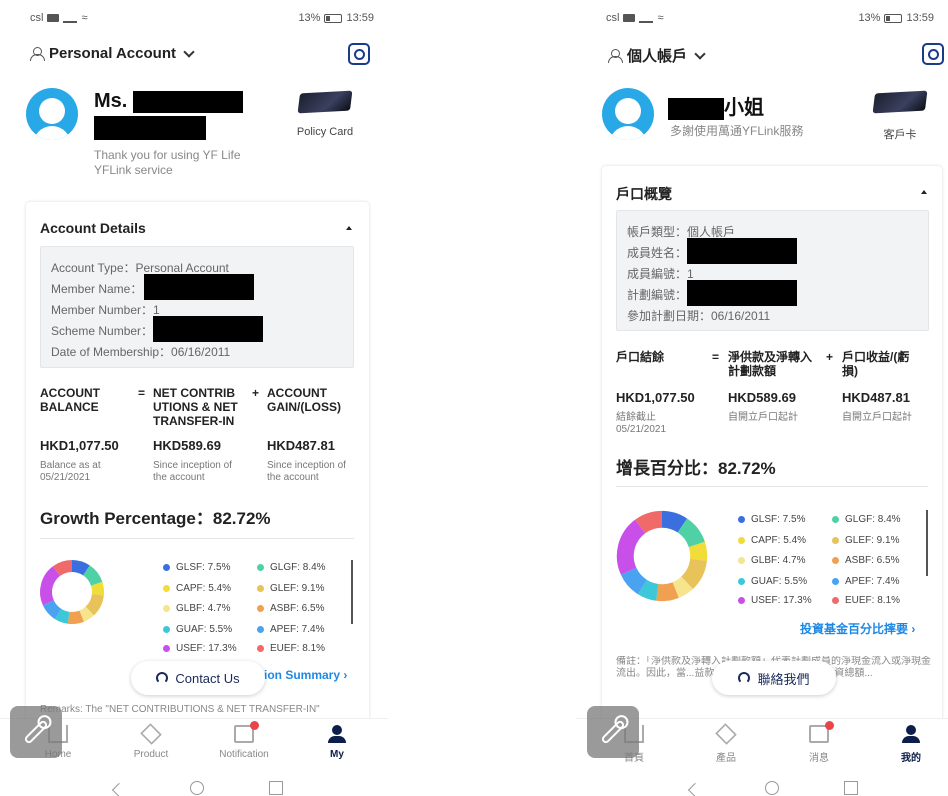 Image resolution: width=948 pixels, height=796 pixels. Describe the element at coordinates (900, 116) in the screenshot. I see `policy-card-button: 客戶卡` at that location.